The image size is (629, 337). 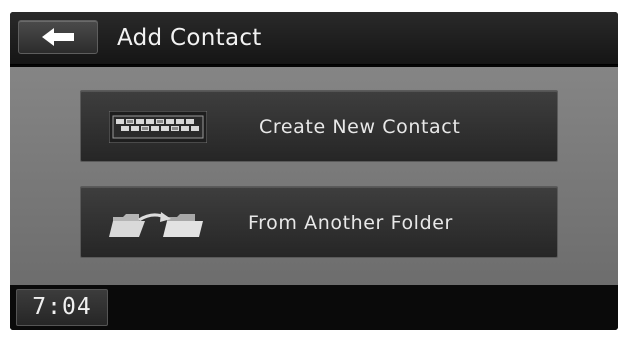 I want to click on folder-transfer-icon, so click(x=159, y=226).